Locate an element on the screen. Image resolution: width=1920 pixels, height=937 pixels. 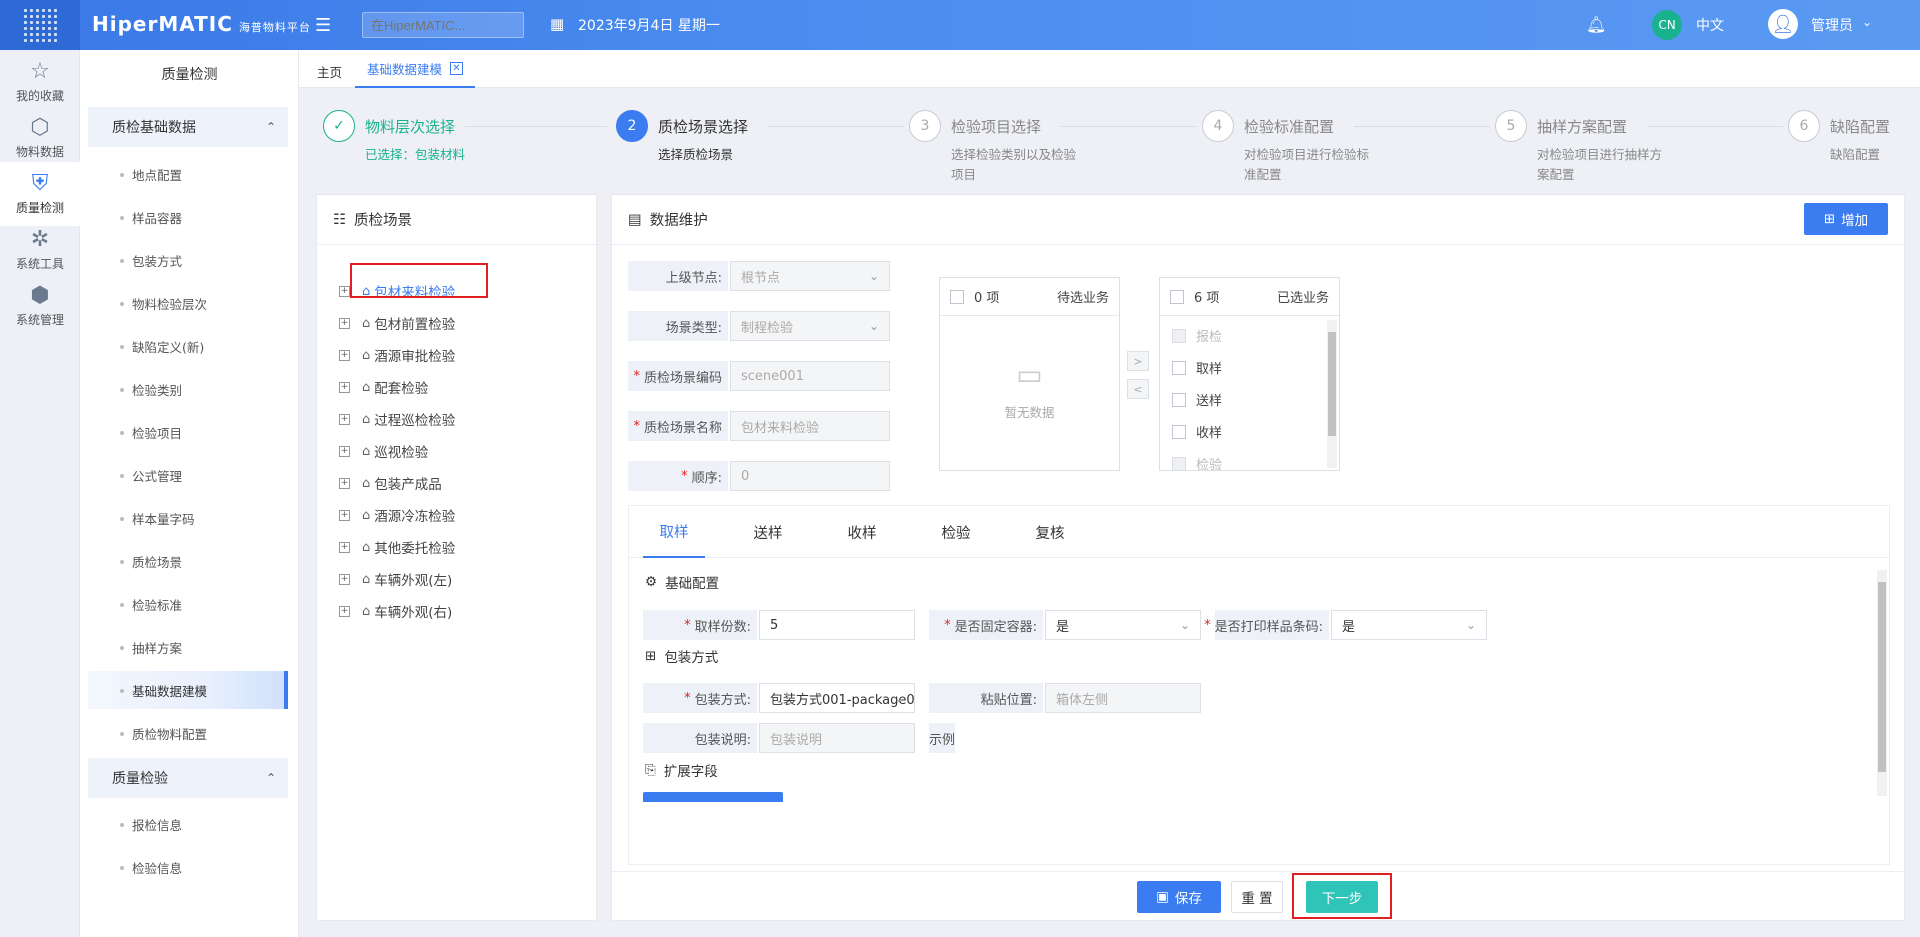
tree-node: + ⌂ 巡视检验 is located at coordinates (383, 451).